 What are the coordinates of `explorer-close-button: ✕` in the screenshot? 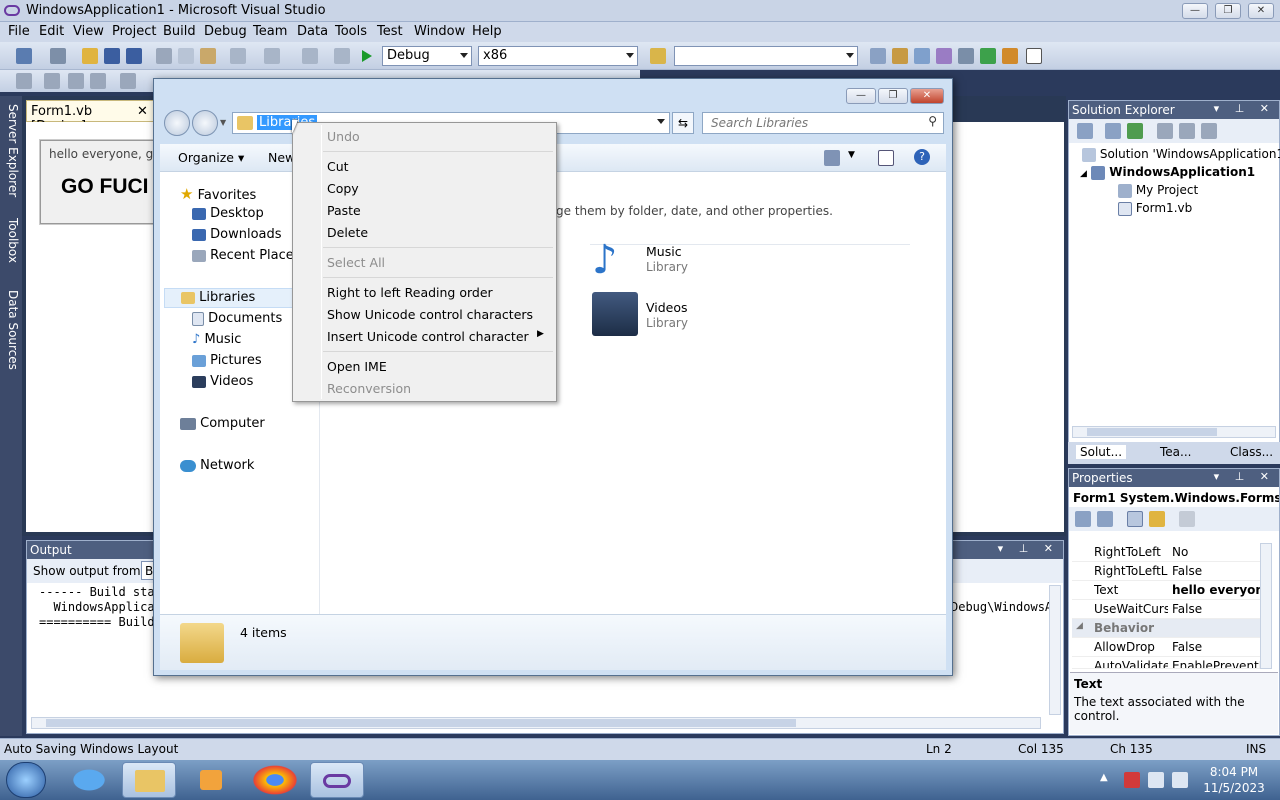 It's located at (927, 96).